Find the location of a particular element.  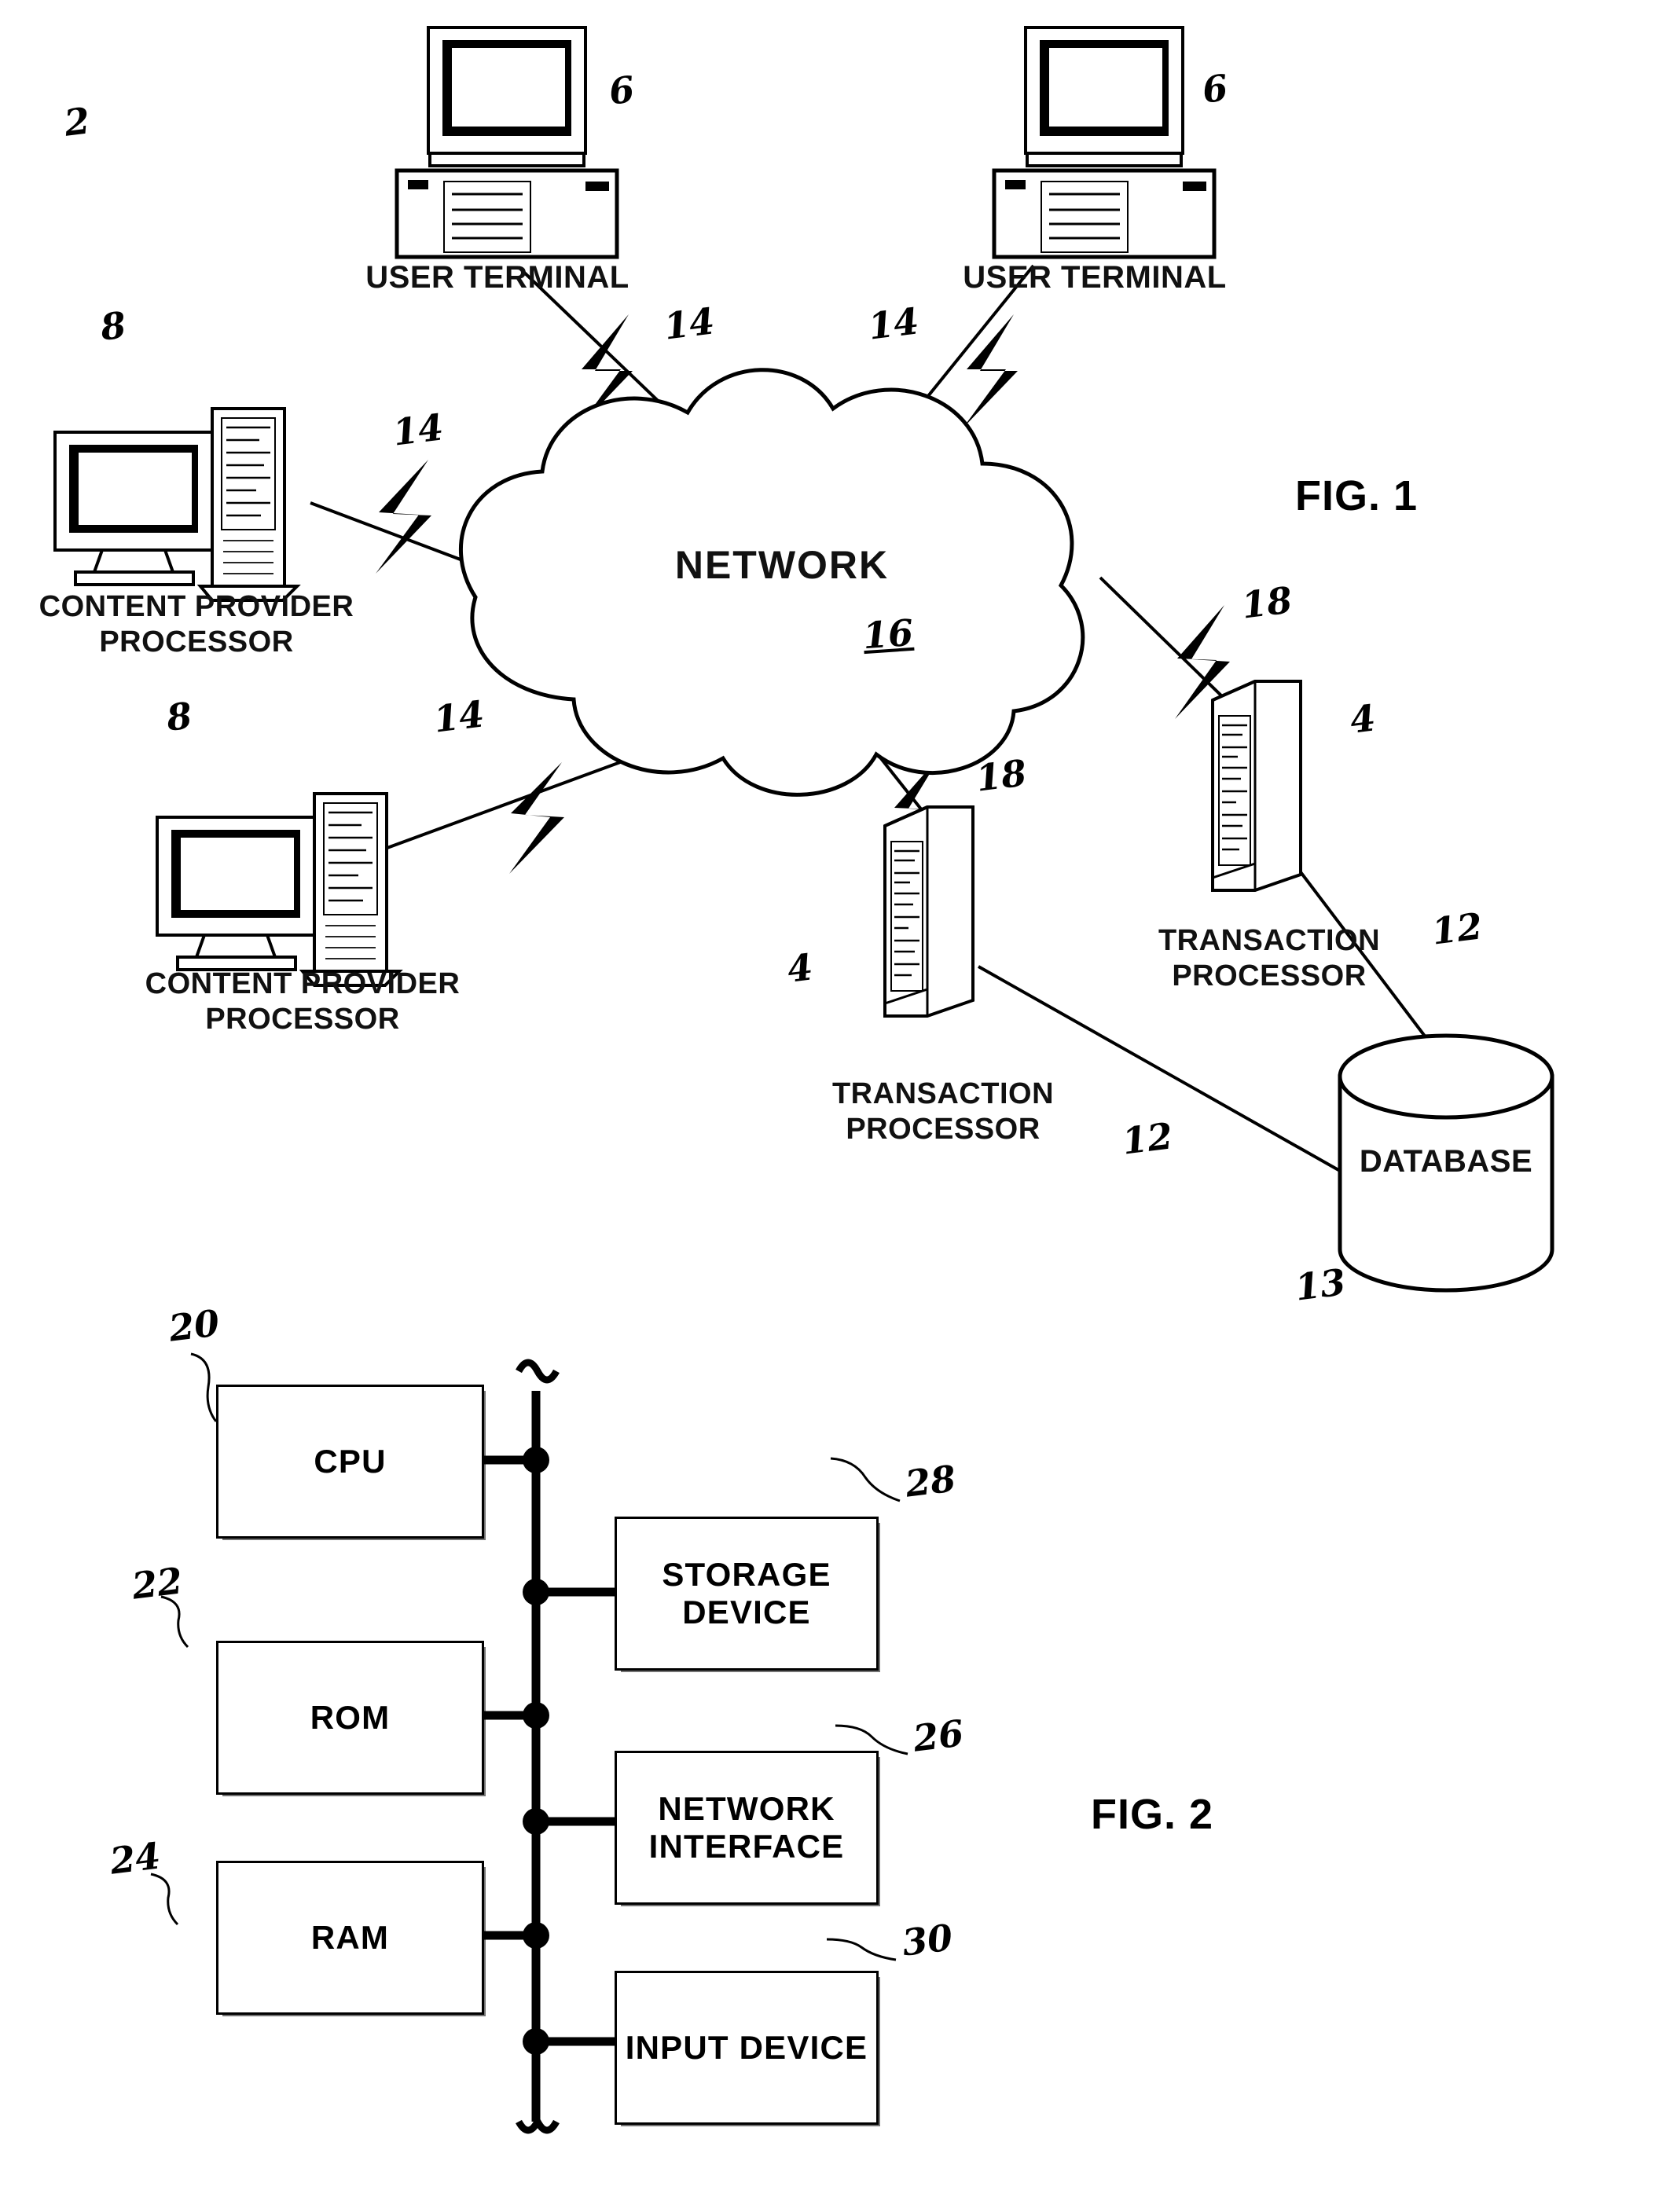

ref-numeral-input-device-30: 30 is located at coordinates (928, 1940).